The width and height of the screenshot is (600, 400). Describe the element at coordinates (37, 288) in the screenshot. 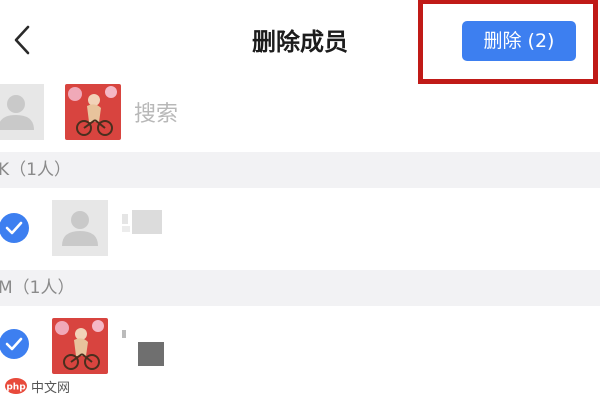

I see `section-header-label: M（1人）` at that location.